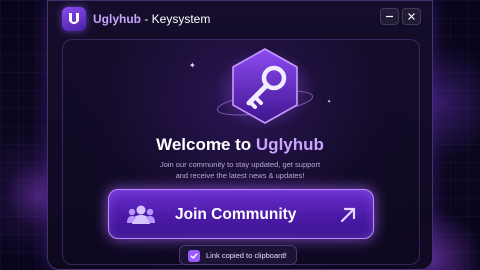 Image resolution: width=480 pixels, height=270 pixels. I want to click on uglyhub-logo-icon, so click(74, 18).